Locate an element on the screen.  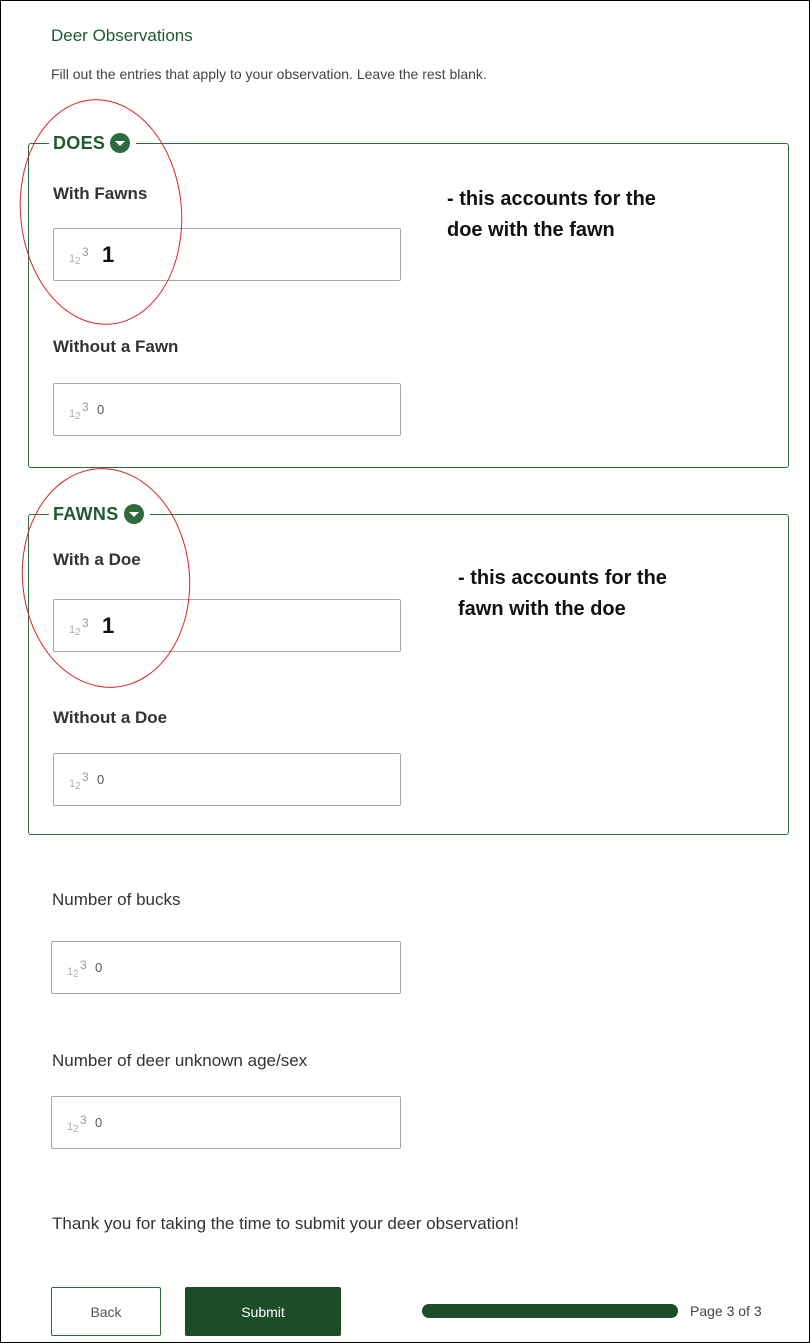
bucks-input: 123 0 is located at coordinates (226, 967).